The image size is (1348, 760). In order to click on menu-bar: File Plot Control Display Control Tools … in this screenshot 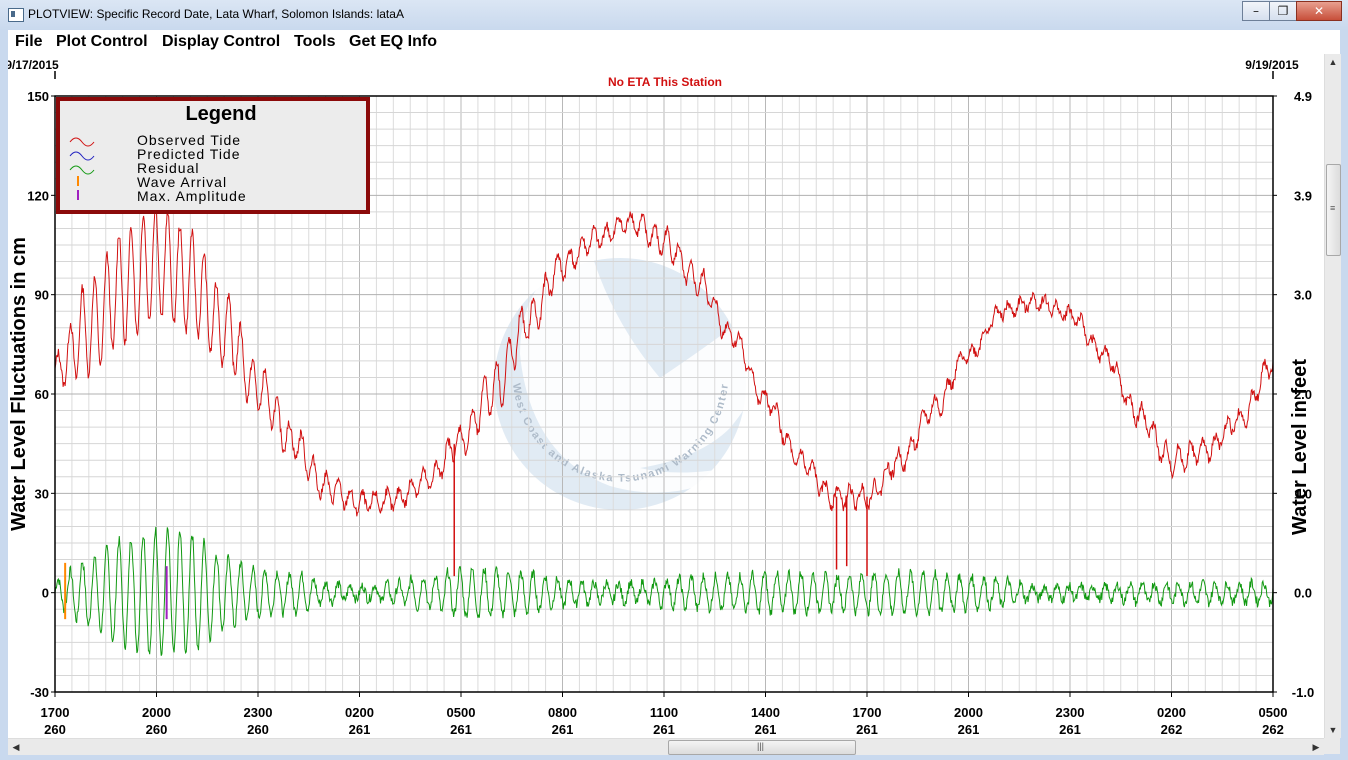, I will do `click(674, 42)`.